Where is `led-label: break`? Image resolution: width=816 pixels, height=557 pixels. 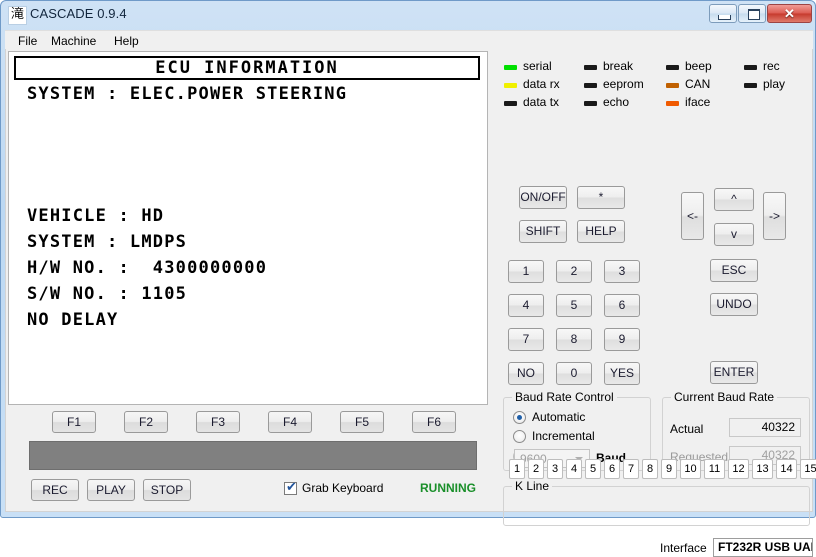 led-label: break is located at coordinates (618, 66).